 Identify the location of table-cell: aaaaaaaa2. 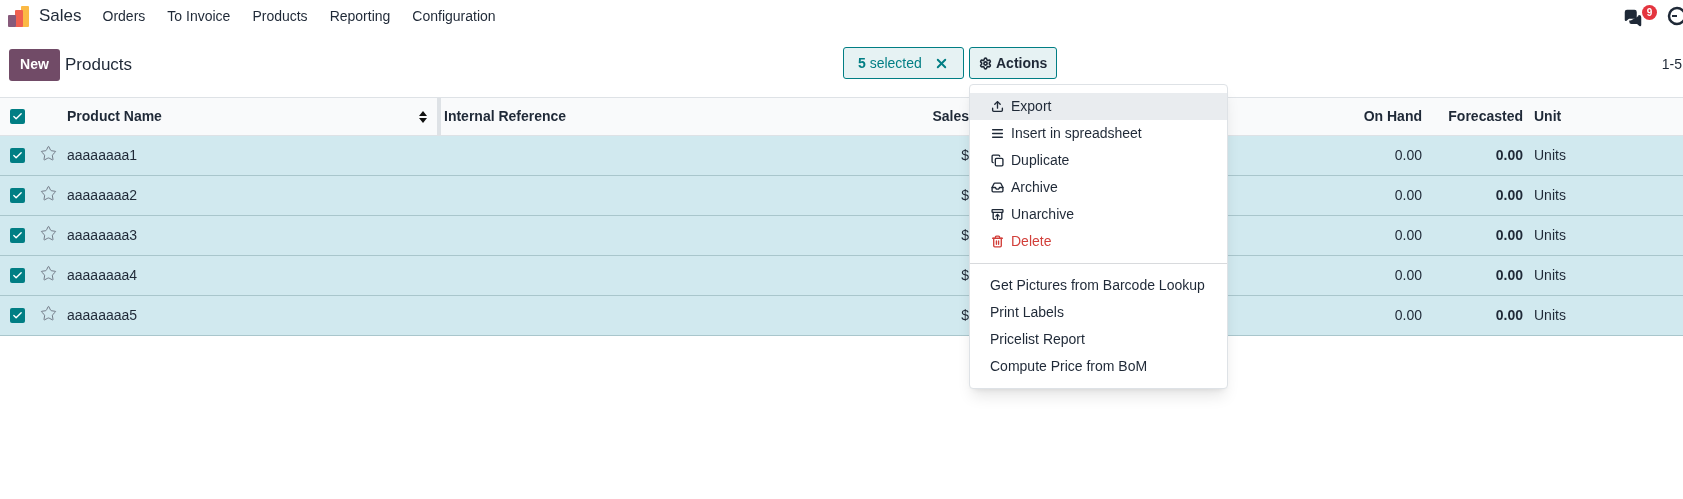
(102, 195).